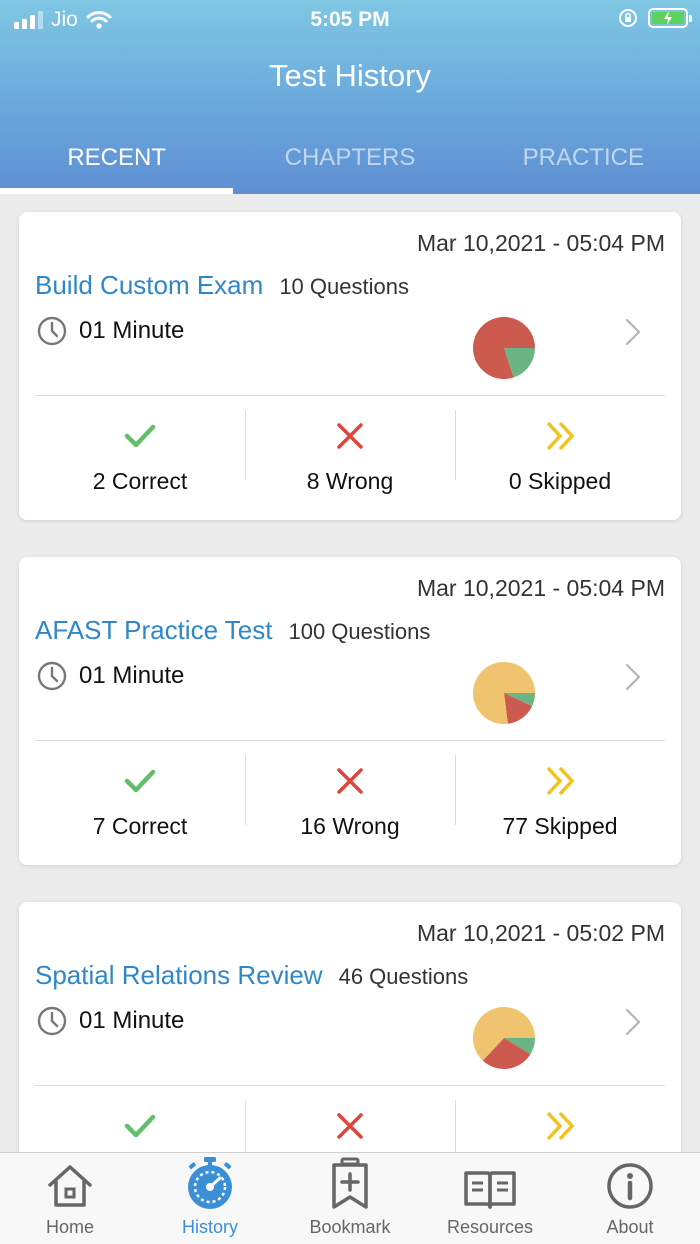  I want to click on wrong-stat: 16 Wrong, so click(350, 803).